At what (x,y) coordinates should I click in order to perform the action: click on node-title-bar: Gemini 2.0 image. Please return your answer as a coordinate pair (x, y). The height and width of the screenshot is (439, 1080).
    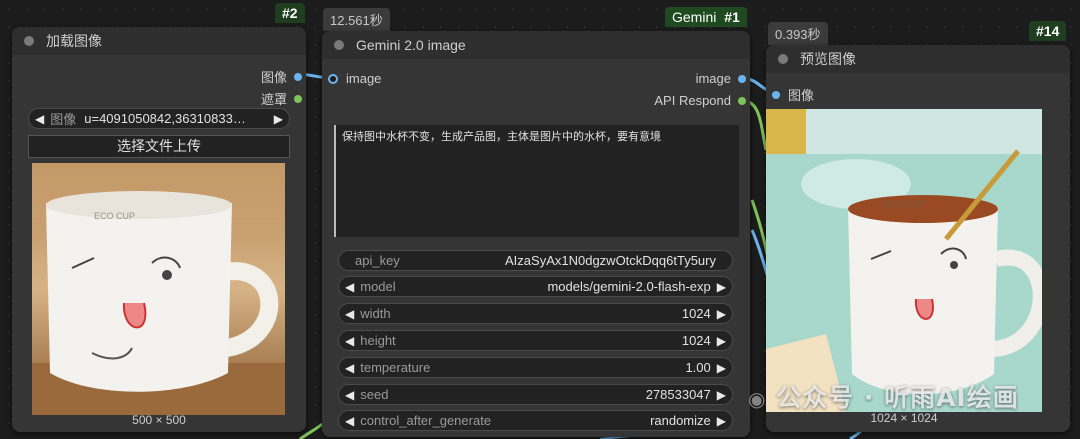
    Looking at the image, I should click on (536, 45).